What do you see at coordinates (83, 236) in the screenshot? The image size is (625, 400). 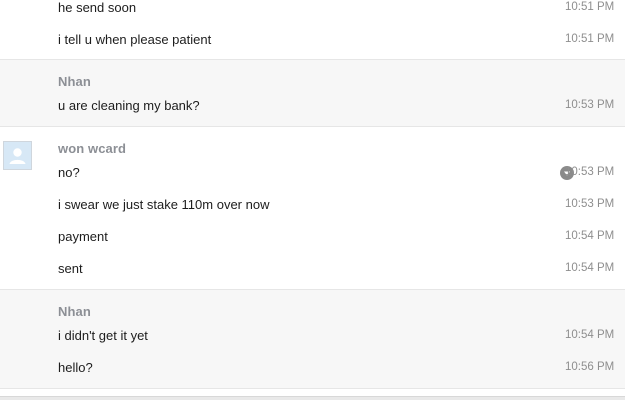 I see `message-text: payment` at bounding box center [83, 236].